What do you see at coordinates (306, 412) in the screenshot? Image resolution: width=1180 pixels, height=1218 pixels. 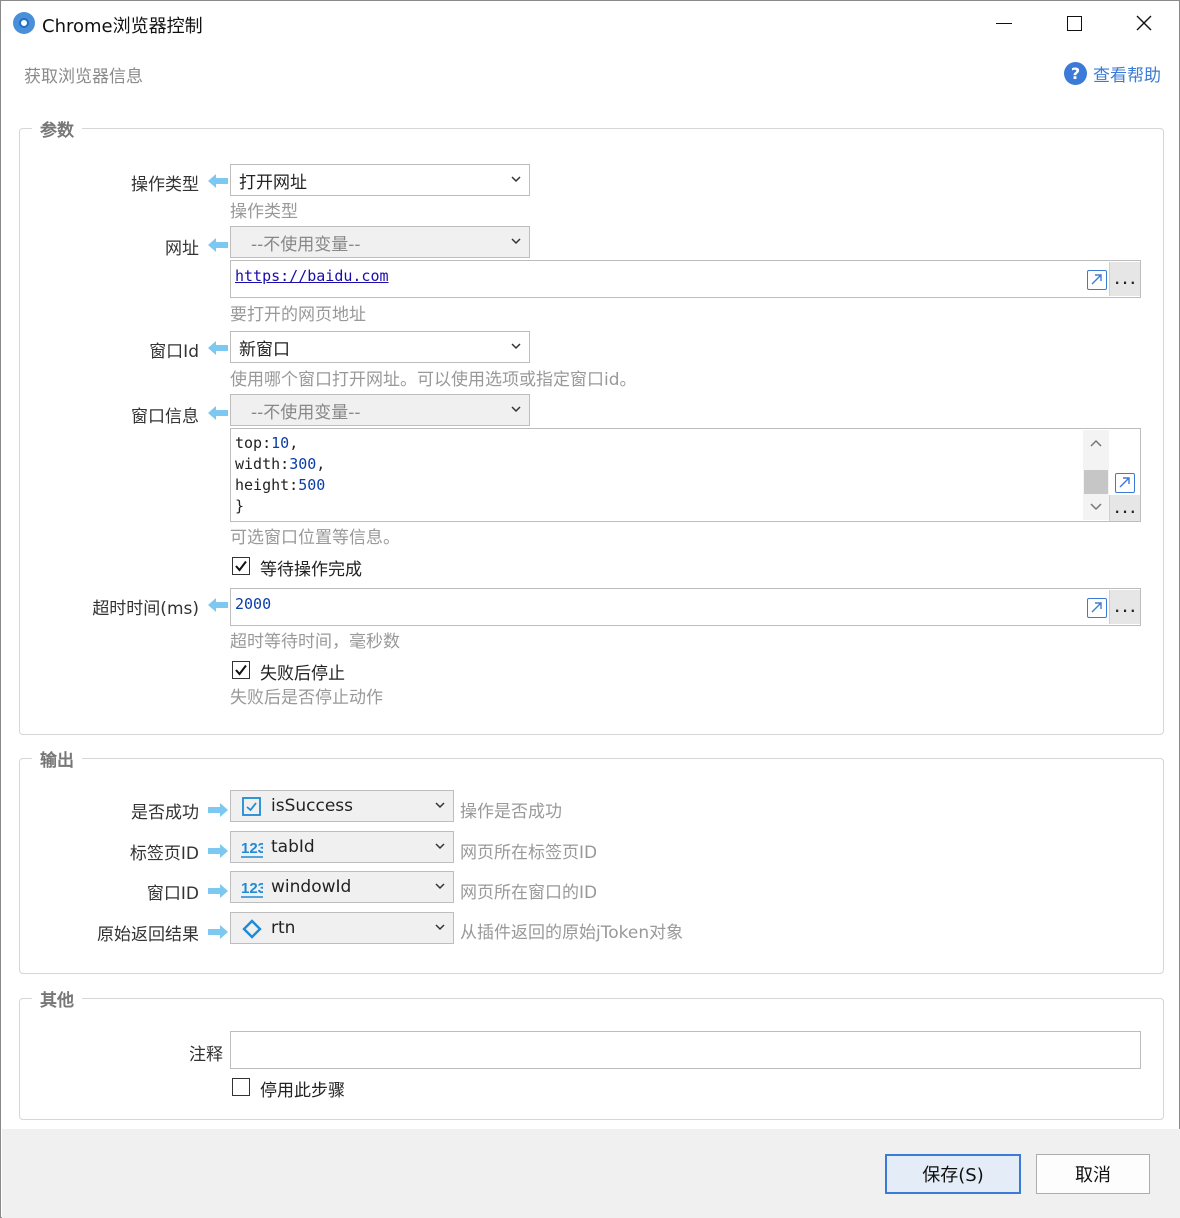 I see `window-info-variable-value: --不使用变量--` at bounding box center [306, 412].